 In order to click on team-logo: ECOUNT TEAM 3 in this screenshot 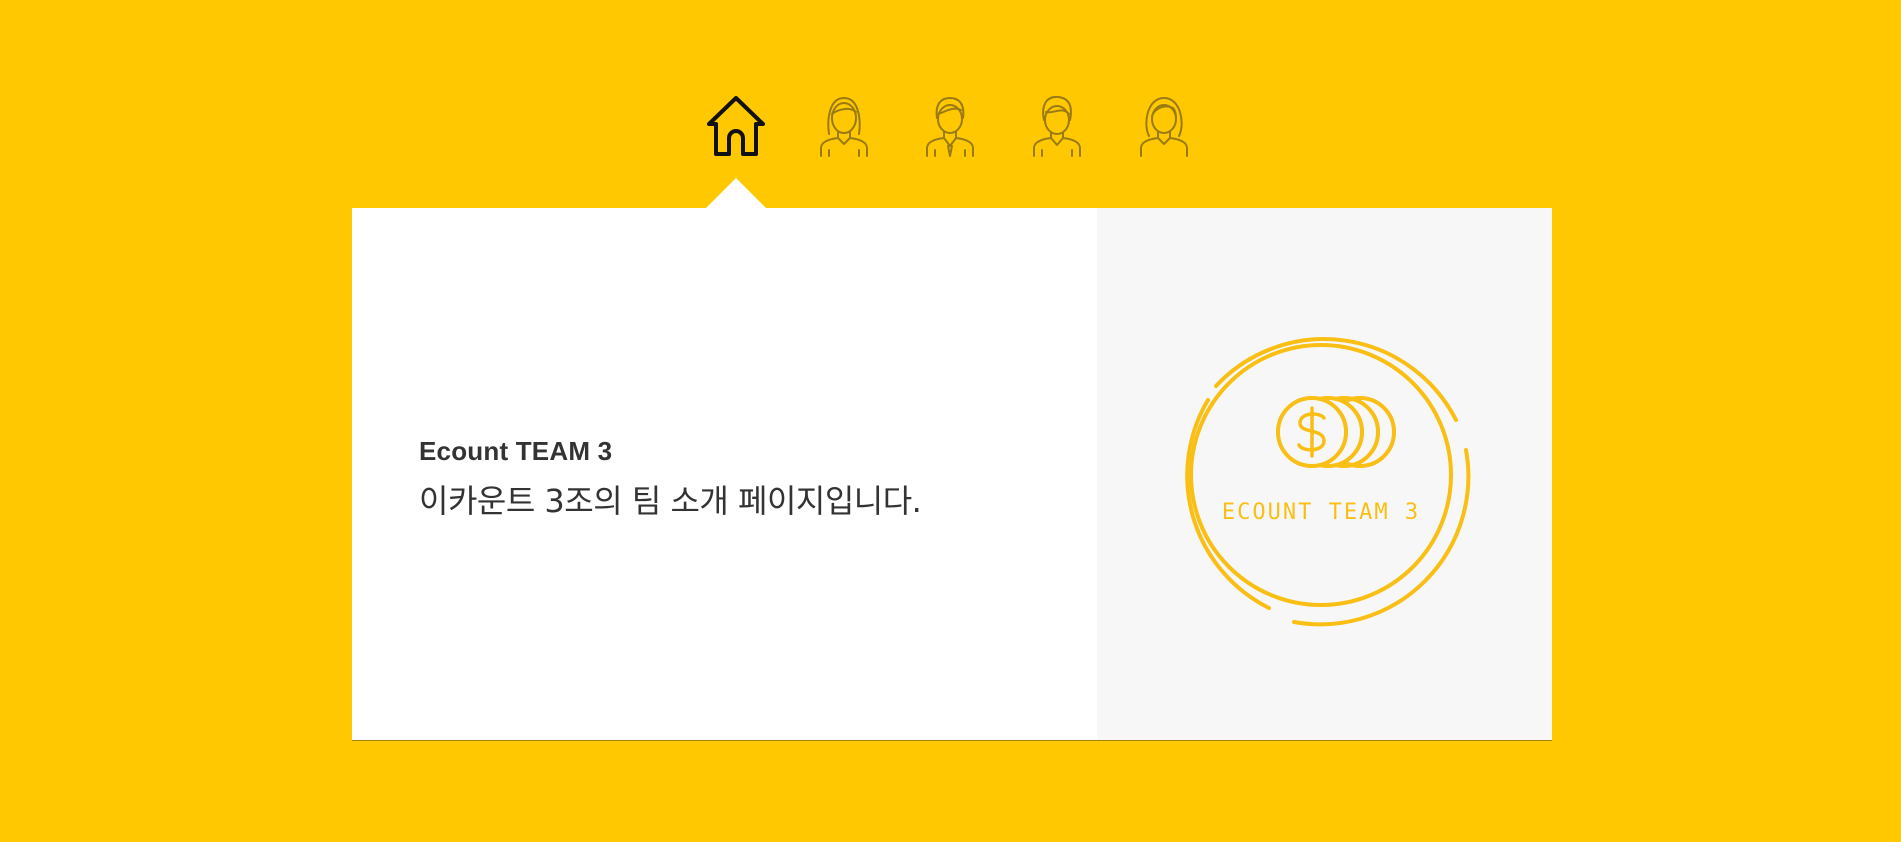, I will do `click(1321, 475)`.